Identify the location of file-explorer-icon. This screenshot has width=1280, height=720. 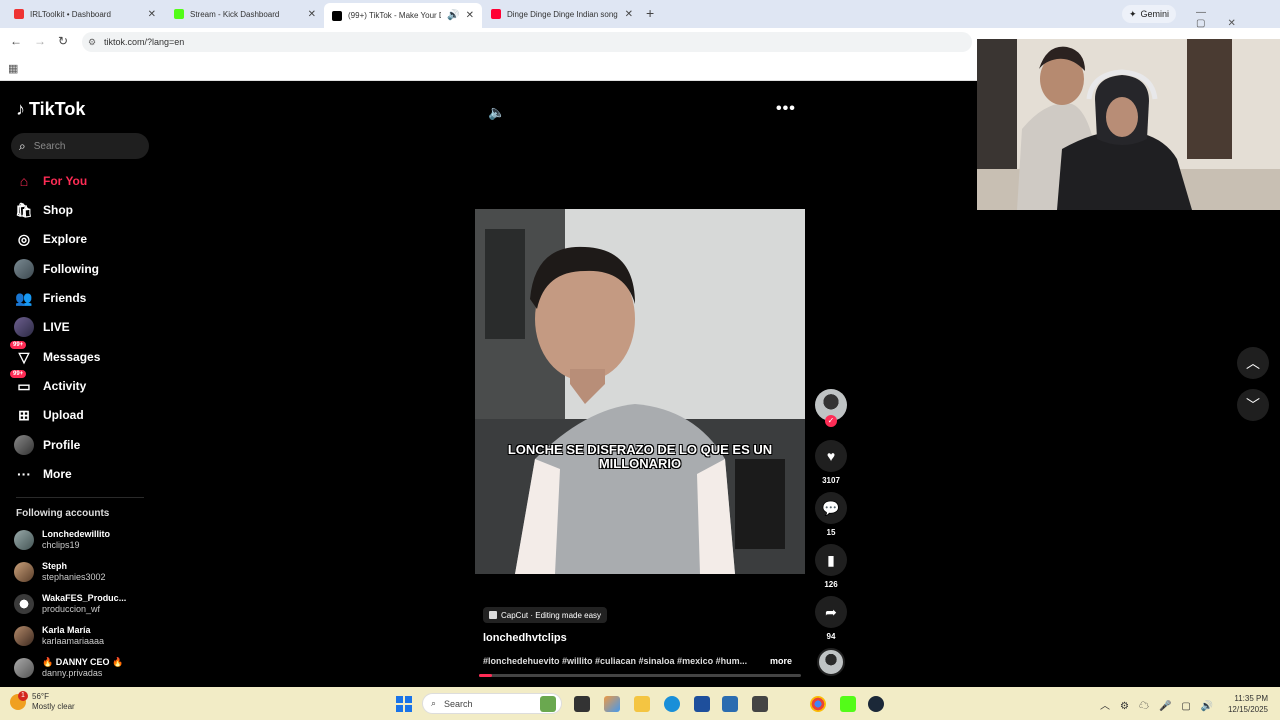
(642, 704).